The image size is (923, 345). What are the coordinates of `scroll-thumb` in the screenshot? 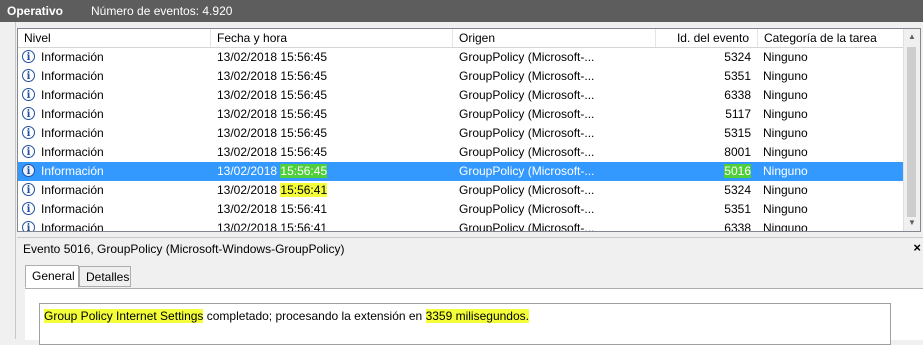 It's located at (911, 132).